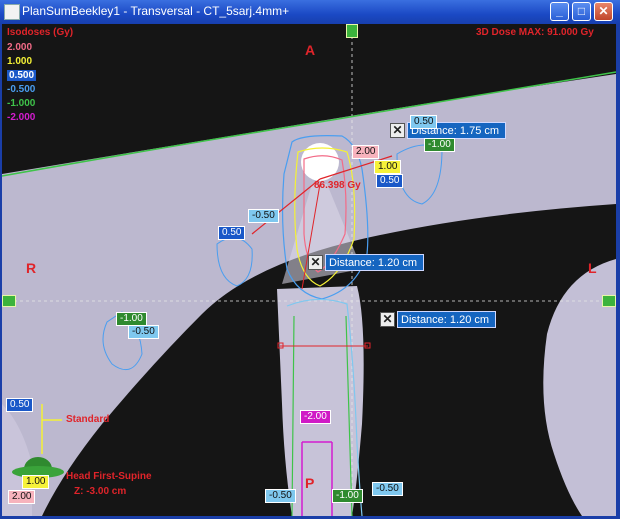 The height and width of the screenshot is (519, 620). What do you see at coordinates (352, 31) in the screenshot?
I see `crosshair-handle-top` at bounding box center [352, 31].